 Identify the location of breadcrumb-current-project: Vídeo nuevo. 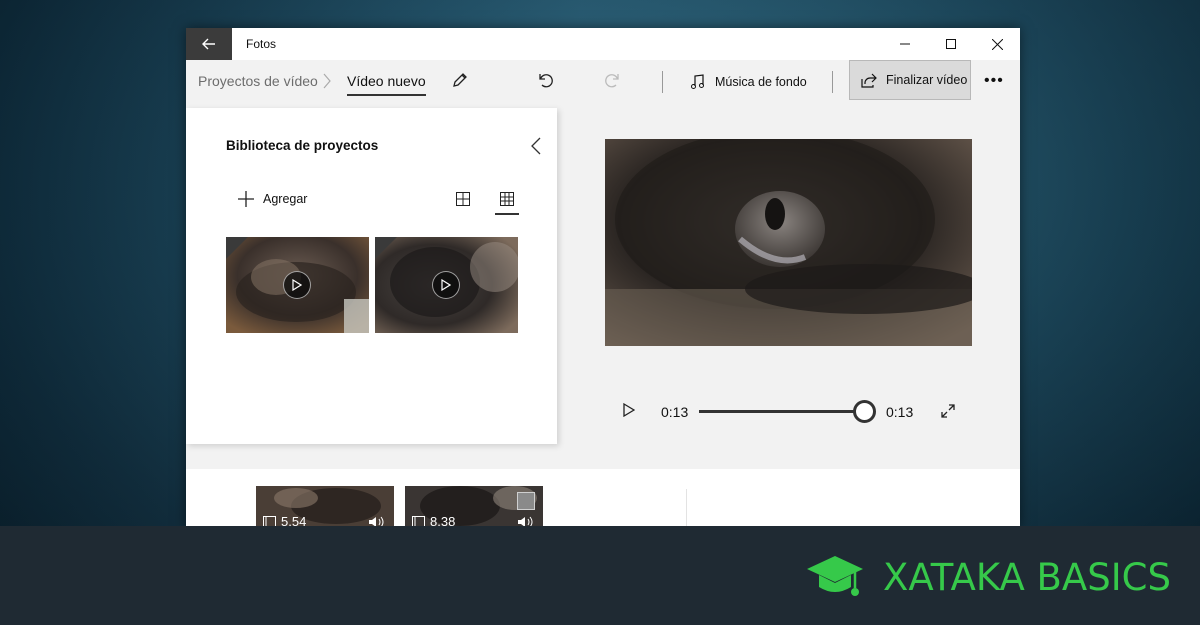
(386, 84).